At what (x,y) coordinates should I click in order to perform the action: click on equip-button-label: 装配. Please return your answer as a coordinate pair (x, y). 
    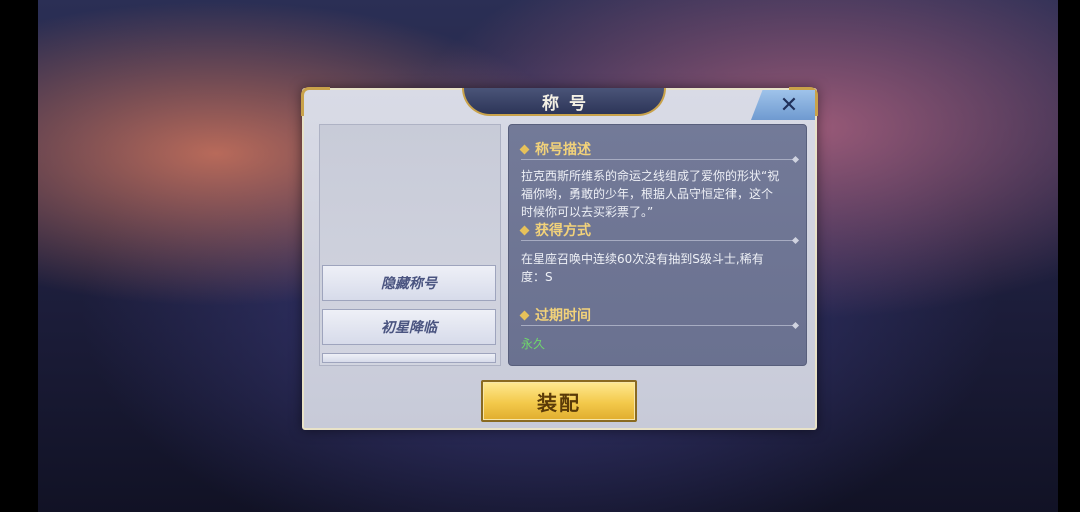
    Looking at the image, I should click on (559, 402).